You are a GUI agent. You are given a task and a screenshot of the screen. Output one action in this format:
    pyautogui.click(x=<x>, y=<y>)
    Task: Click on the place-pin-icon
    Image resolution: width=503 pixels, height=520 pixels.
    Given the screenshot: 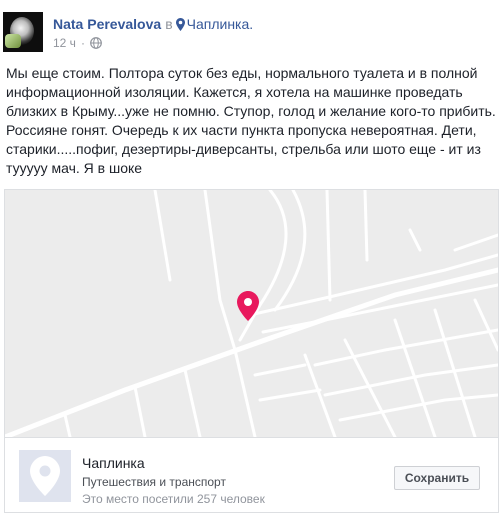 What is the action you would take?
    pyautogui.click(x=45, y=476)
    